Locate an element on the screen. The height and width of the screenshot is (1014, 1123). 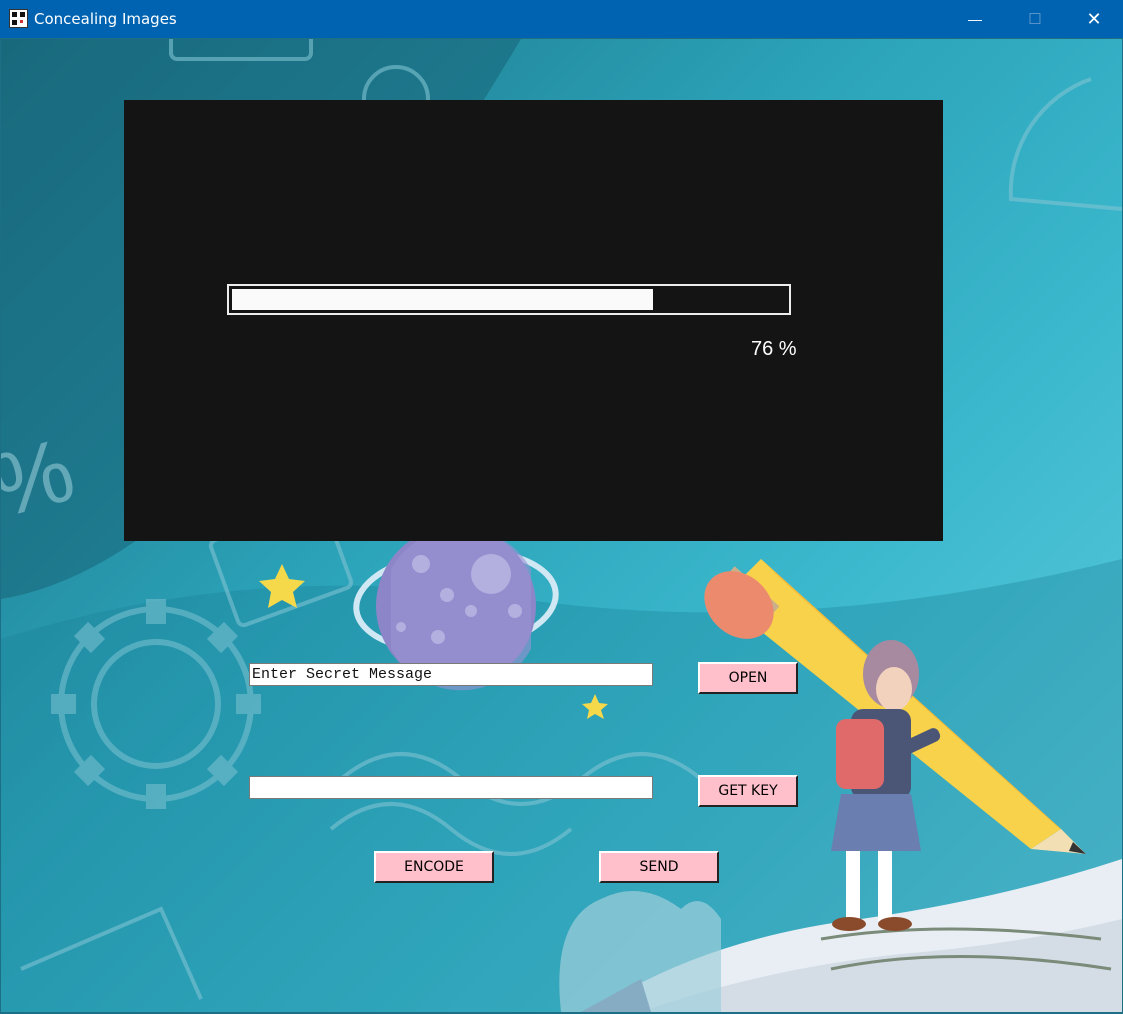
minimize-button: — is located at coordinates (975, 19).